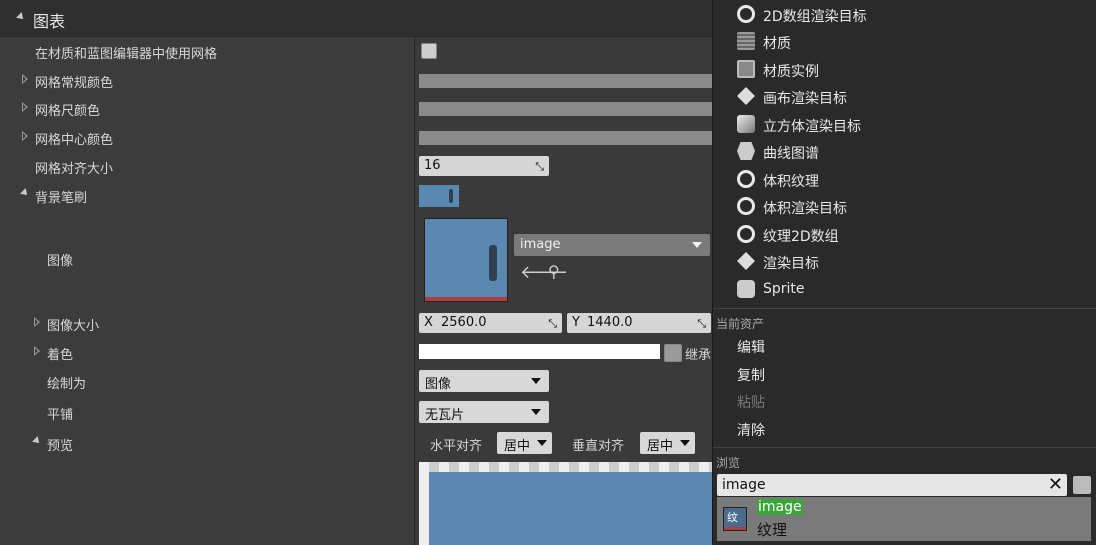 The width and height of the screenshot is (1096, 545). What do you see at coordinates (904, 519) in the screenshot?
I see `search-result-item: 纹 image 纹理` at bounding box center [904, 519].